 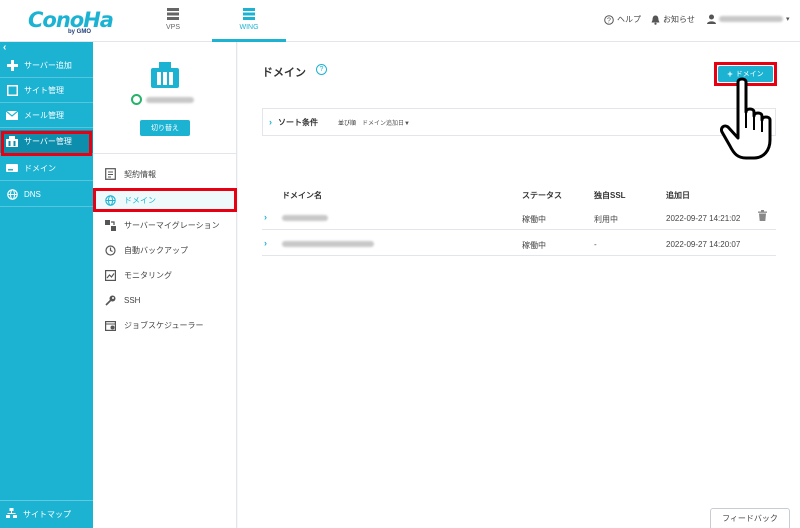 I want to click on sub-item-migration: サーバーマイグレーション, so click(x=164, y=225).